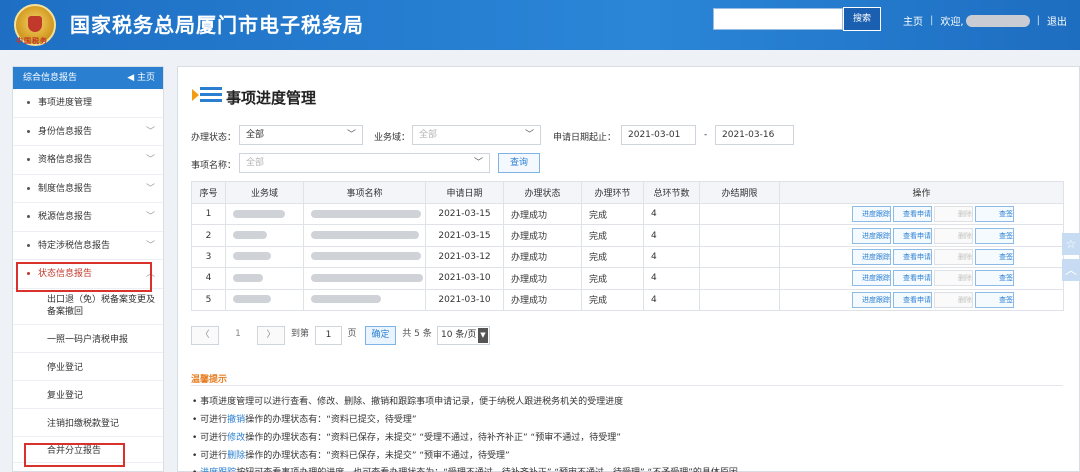 The height and width of the screenshot is (472, 1080). I want to click on search-button: 搜索, so click(862, 19).